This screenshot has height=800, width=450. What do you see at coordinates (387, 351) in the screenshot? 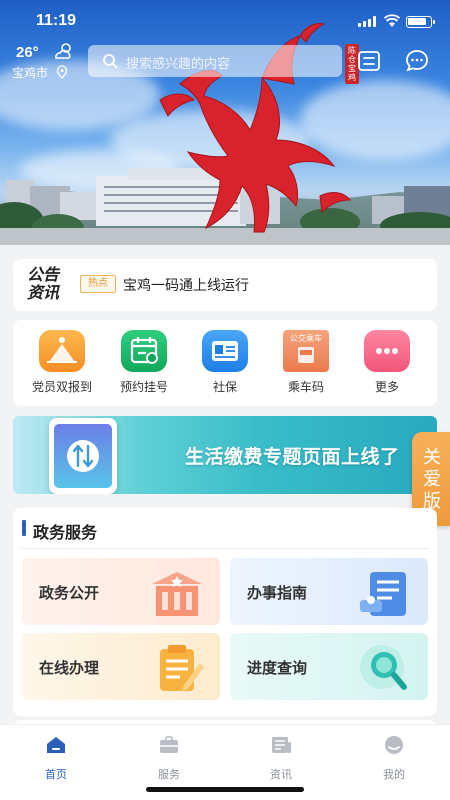
I see `more-icon` at bounding box center [387, 351].